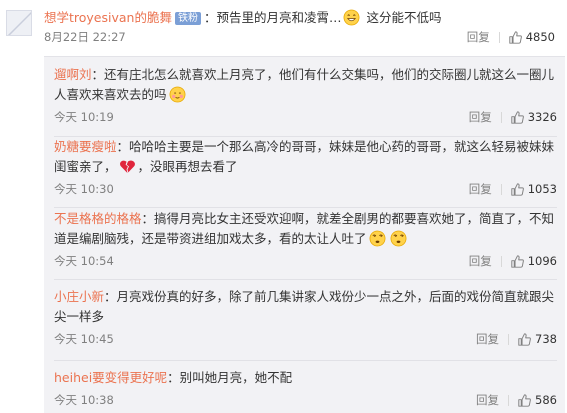 Image resolution: width=567 pixels, height=413 pixels. Describe the element at coordinates (84, 117) in the screenshot. I see `reply-time: 今天 10:19` at that location.